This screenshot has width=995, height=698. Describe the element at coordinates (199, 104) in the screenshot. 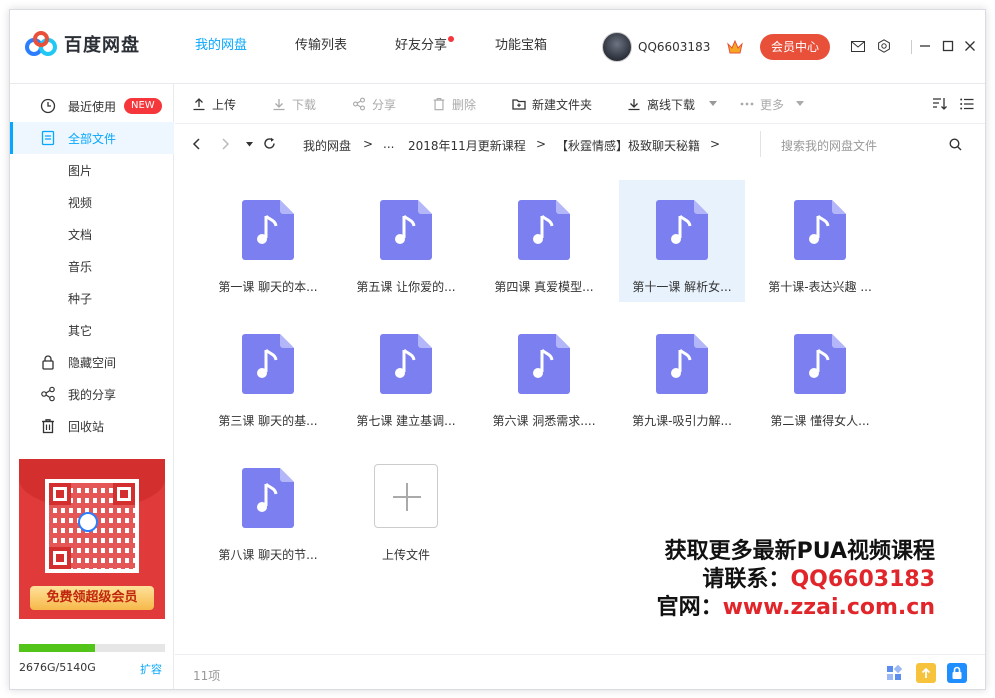

I see `upload-icon` at that location.